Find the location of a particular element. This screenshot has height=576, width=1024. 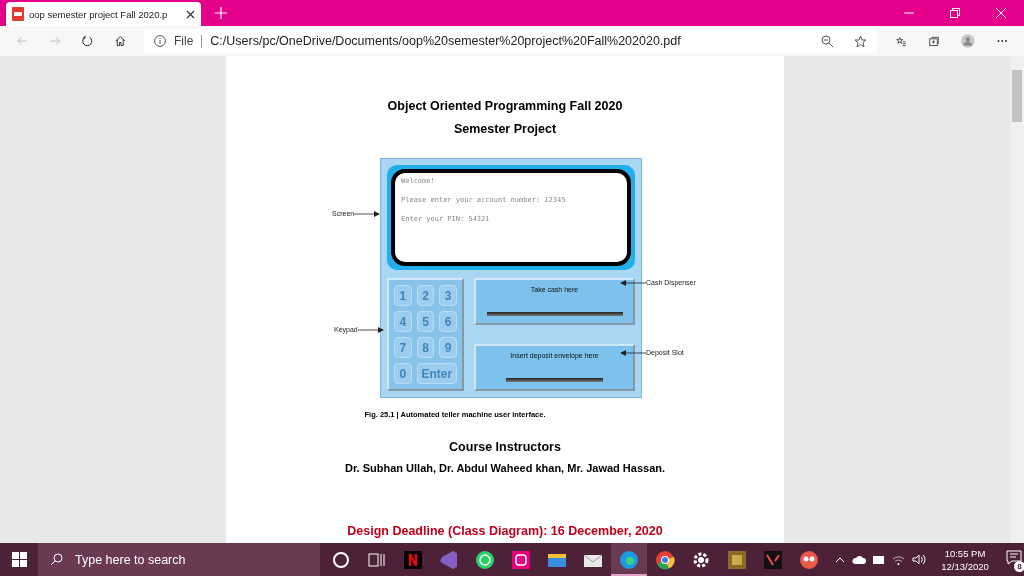

keypad-key: 8 is located at coordinates (425, 347).